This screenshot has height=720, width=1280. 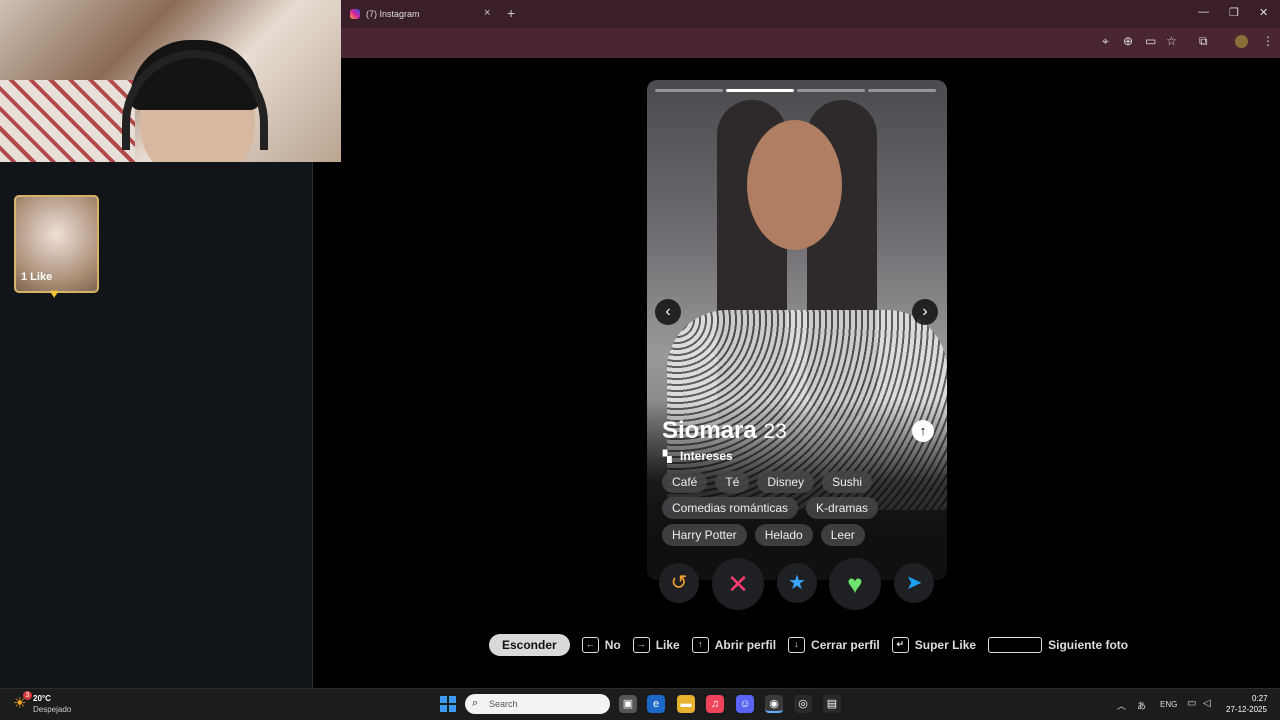 What do you see at coordinates (27, 695) in the screenshot?
I see `notification-badge: 3` at bounding box center [27, 695].